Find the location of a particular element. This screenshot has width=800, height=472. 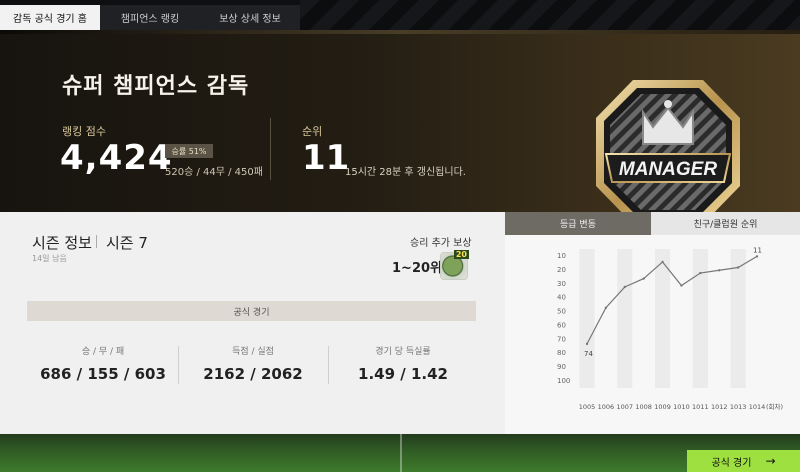

arrow-right-icon: → is located at coordinates (770, 461).